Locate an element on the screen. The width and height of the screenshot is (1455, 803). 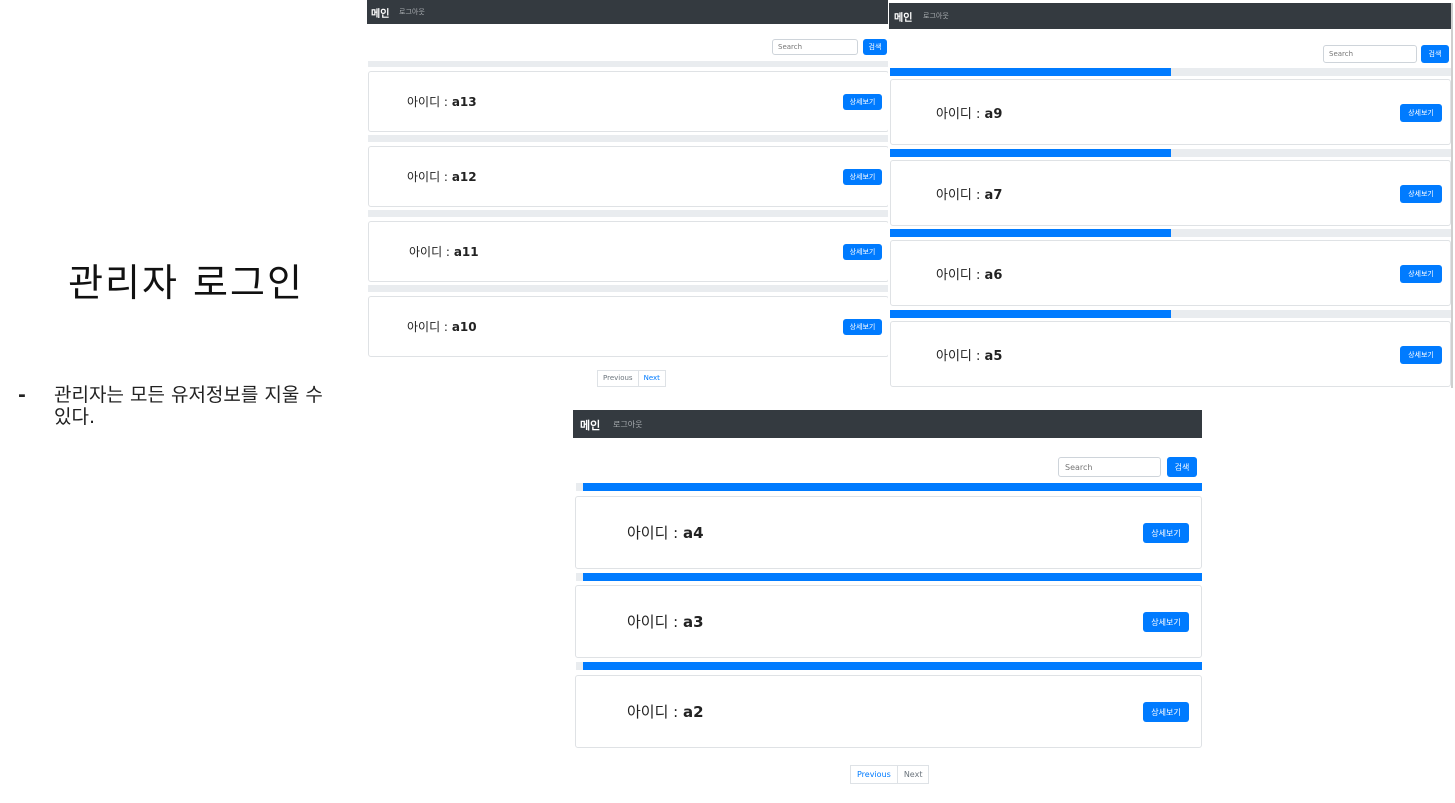
user-id-value: a3 is located at coordinates (693, 622).